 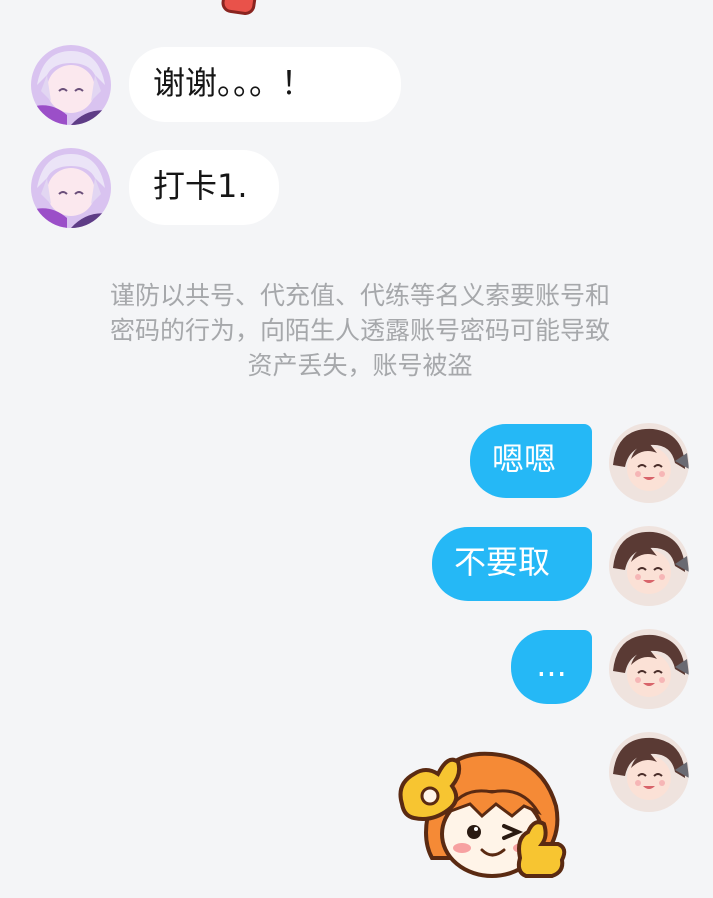 I want to click on message-bubble: 谢谢。。。！, so click(x=265, y=84).